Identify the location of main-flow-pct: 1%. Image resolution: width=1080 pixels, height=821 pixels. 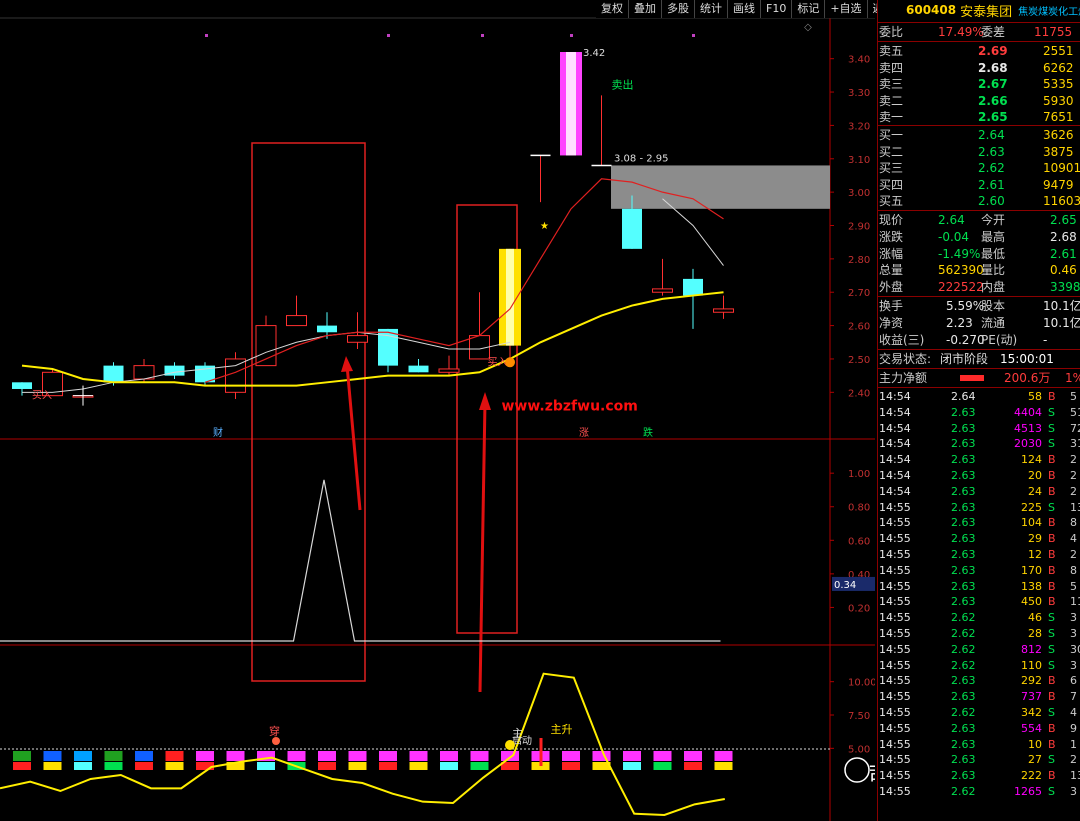
(1072, 378).